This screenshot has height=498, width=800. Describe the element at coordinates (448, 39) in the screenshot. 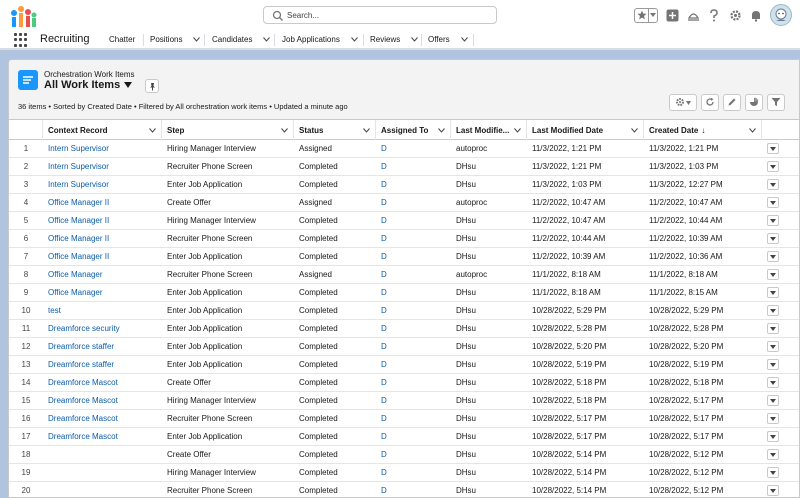

I see `tab-offers: Offers` at that location.